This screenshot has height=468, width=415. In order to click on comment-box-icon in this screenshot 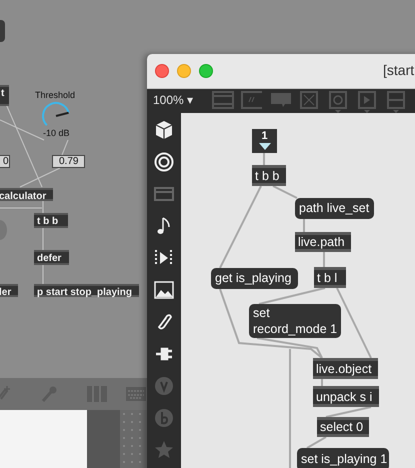, I will do `click(252, 100)`.